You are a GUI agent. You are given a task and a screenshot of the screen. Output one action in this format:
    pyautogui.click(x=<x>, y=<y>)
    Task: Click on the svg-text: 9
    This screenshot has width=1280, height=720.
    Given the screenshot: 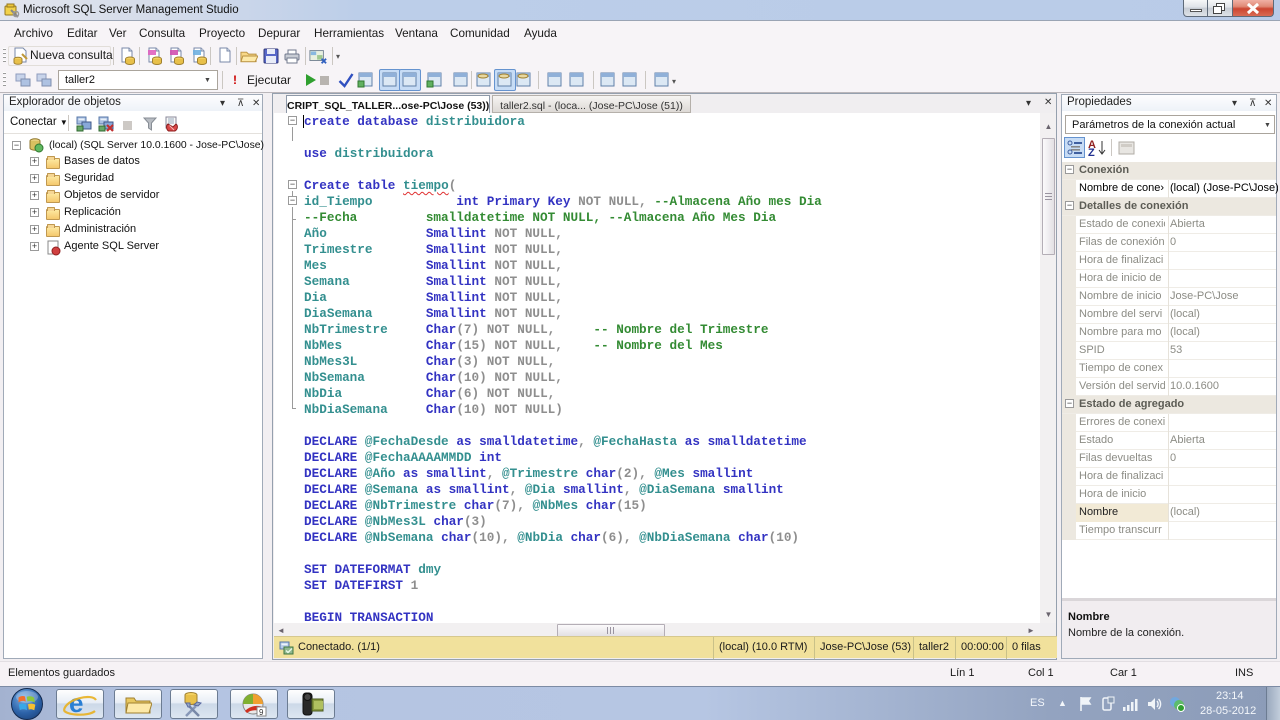 What is the action you would take?
    pyautogui.click(x=261, y=712)
    